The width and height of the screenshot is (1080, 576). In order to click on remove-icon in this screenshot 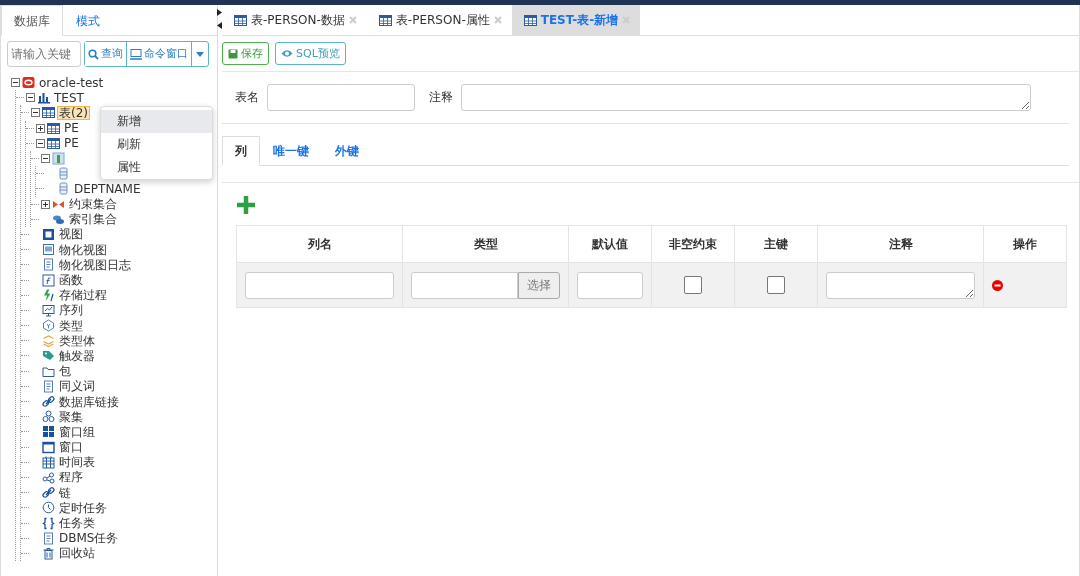, I will do `click(997, 285)`.